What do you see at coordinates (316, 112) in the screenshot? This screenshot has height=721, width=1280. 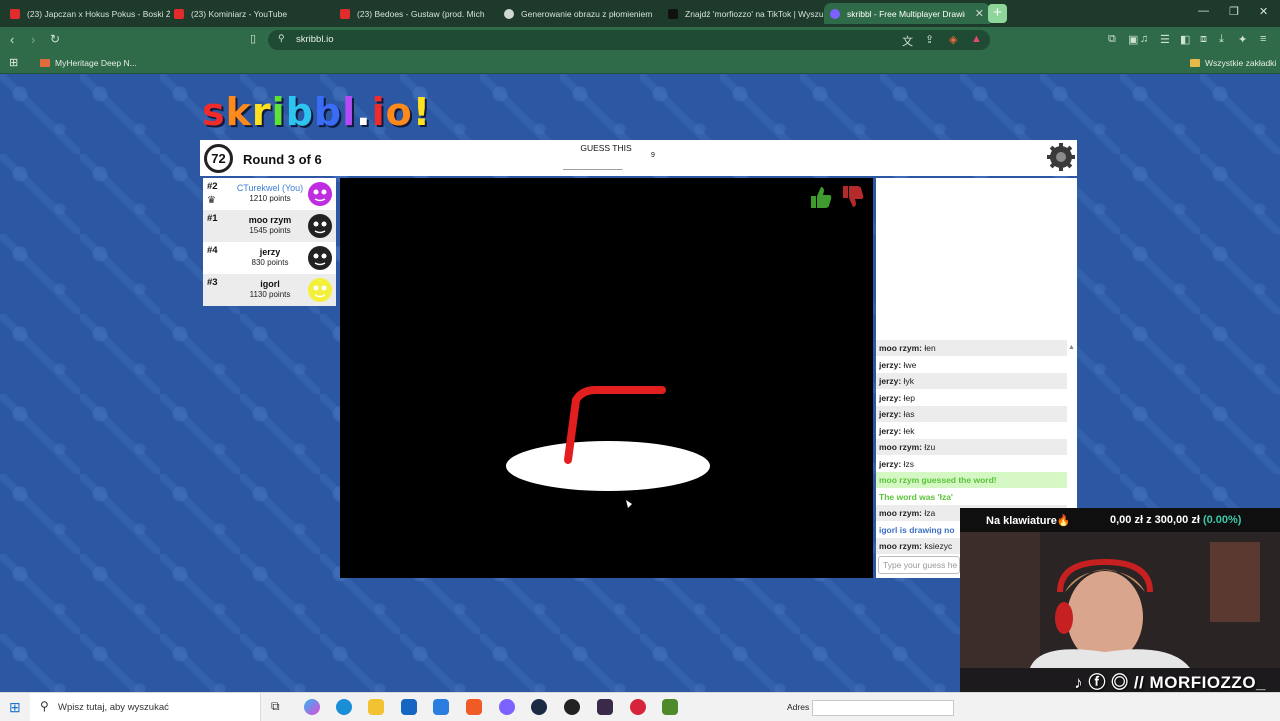 I see `skribbl-logo: skribbl.io!` at bounding box center [316, 112].